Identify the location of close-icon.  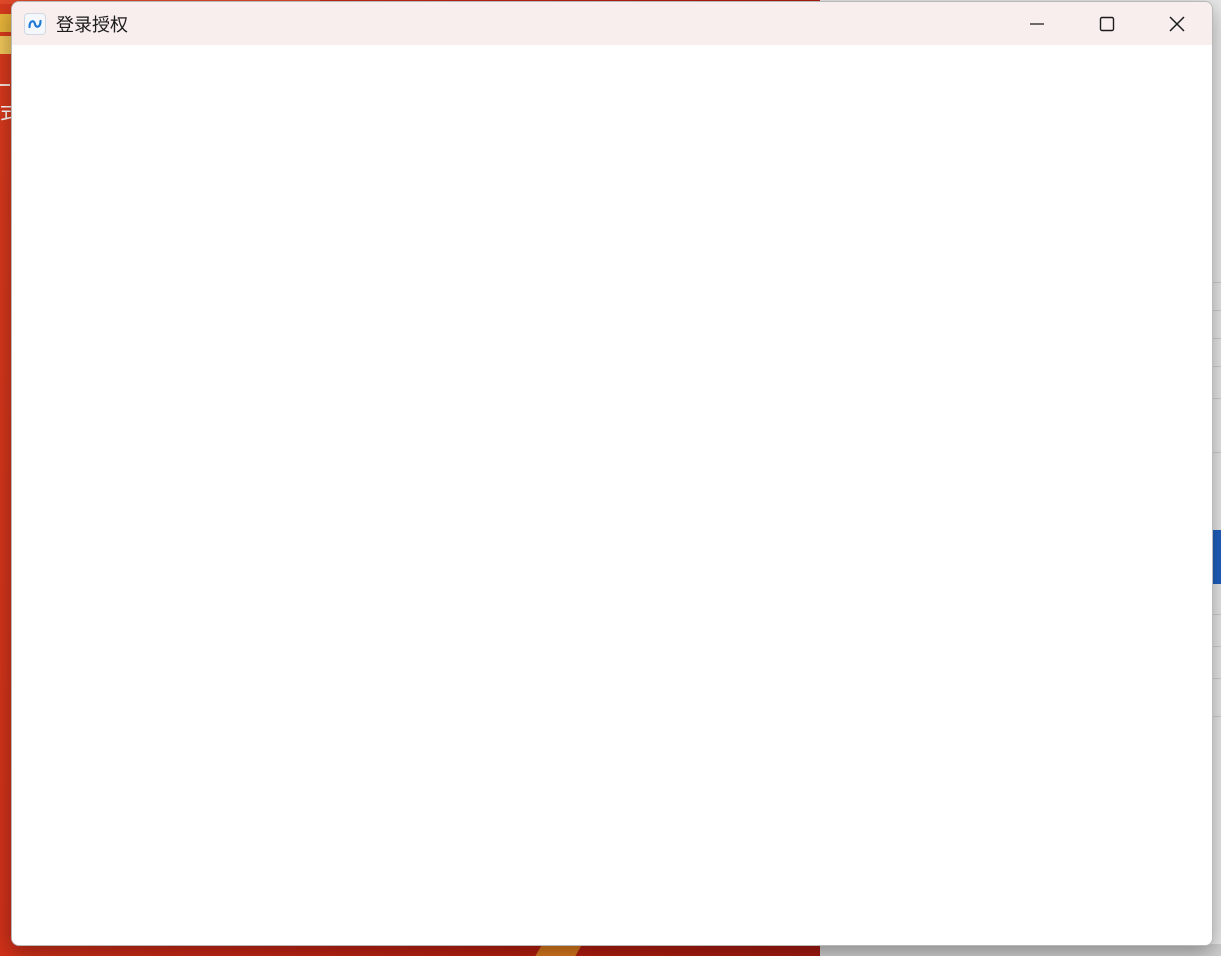
(1177, 23).